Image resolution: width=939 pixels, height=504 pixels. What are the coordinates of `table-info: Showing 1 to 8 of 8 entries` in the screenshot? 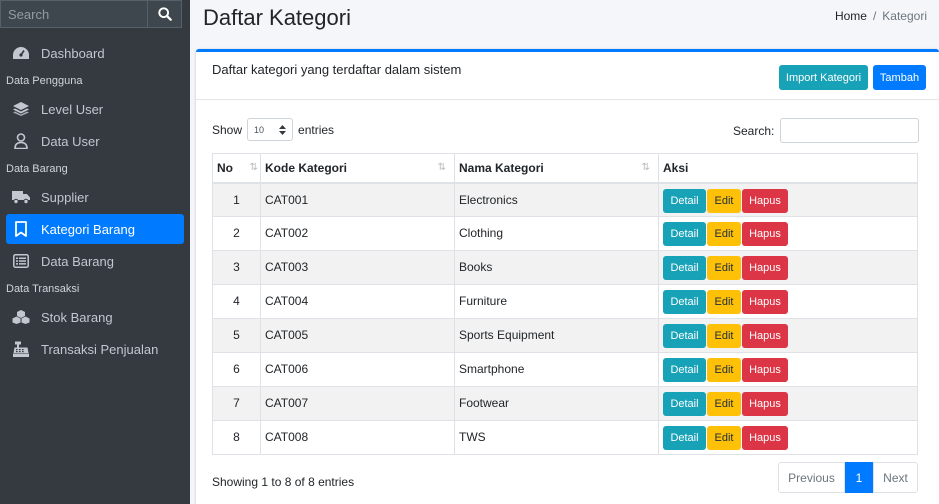 It's located at (283, 482).